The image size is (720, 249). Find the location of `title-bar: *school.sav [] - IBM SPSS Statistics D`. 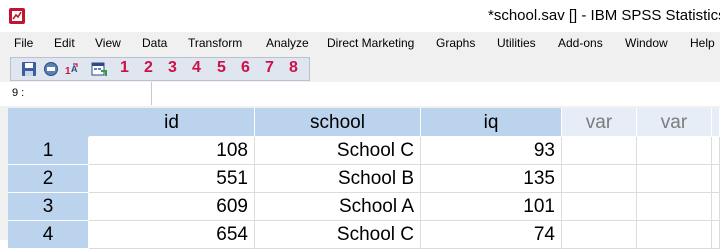

title-bar: *school.sav [] - IBM SPSS Statistics D is located at coordinates (360, 16).